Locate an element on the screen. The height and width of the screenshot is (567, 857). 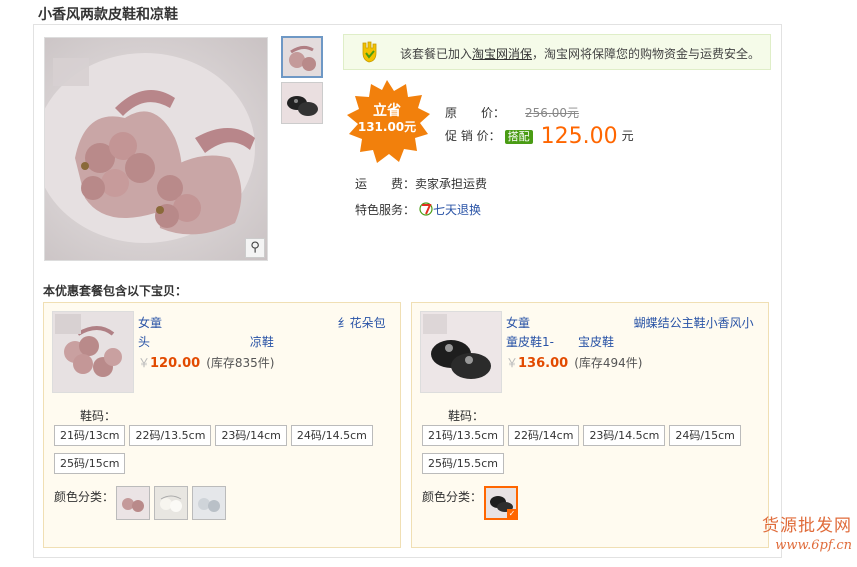
watermark-title: 货源批发网 is located at coordinates (807, 526).